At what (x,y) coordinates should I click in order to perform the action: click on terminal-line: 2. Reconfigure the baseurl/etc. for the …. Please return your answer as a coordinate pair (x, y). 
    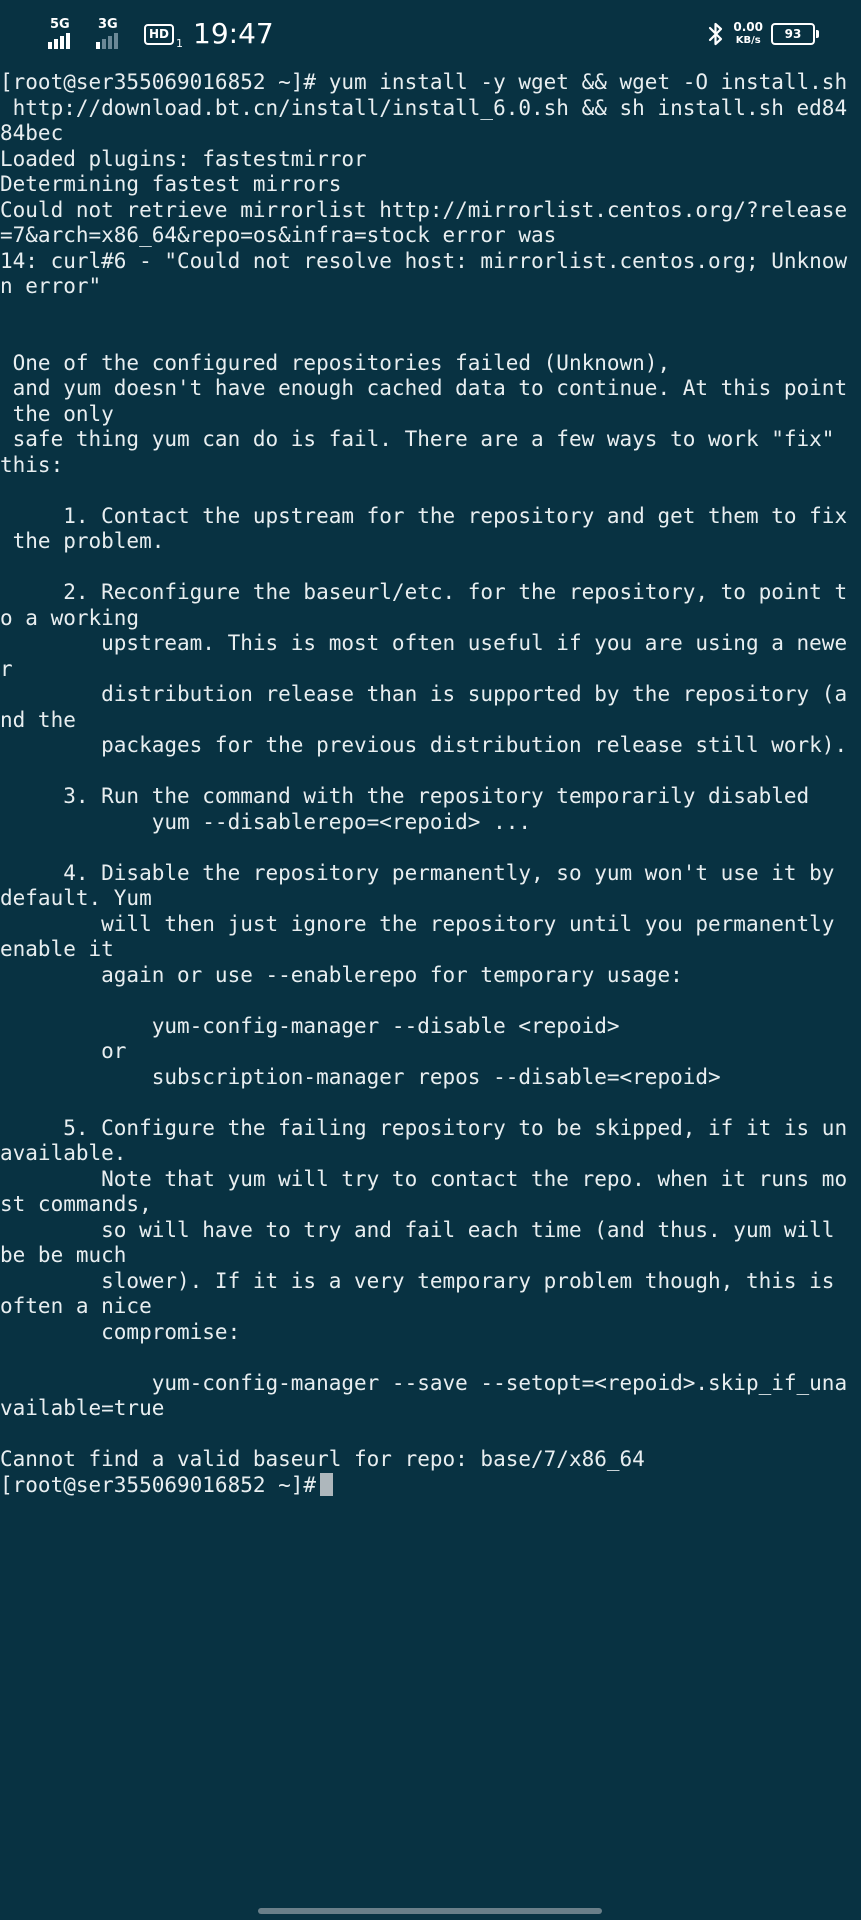
    Looking at the image, I should click on (424, 592).